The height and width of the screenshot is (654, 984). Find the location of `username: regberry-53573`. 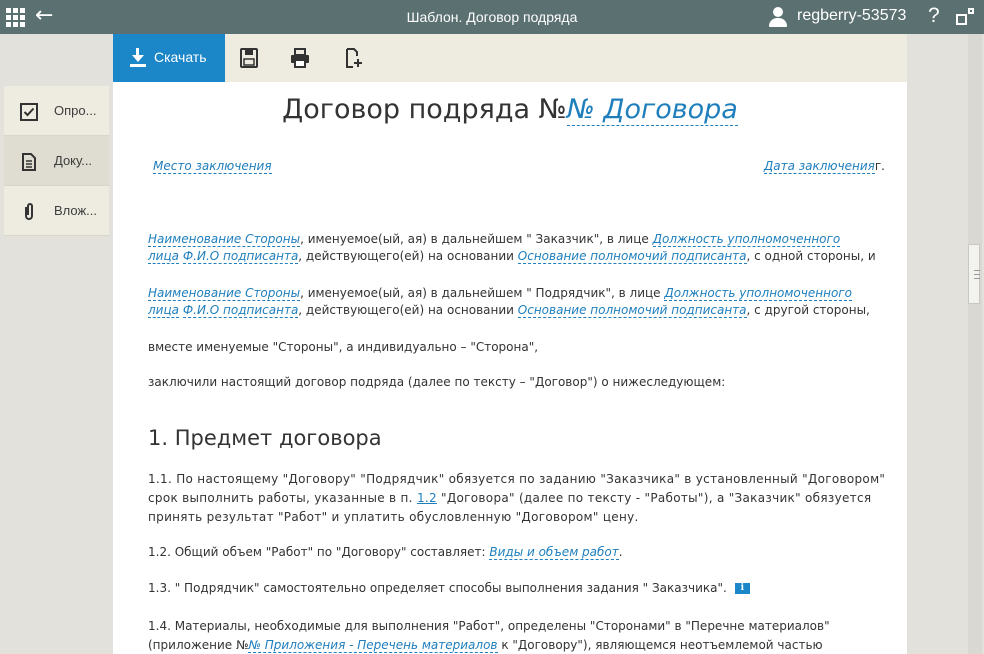

username: regberry-53573 is located at coordinates (851, 16).